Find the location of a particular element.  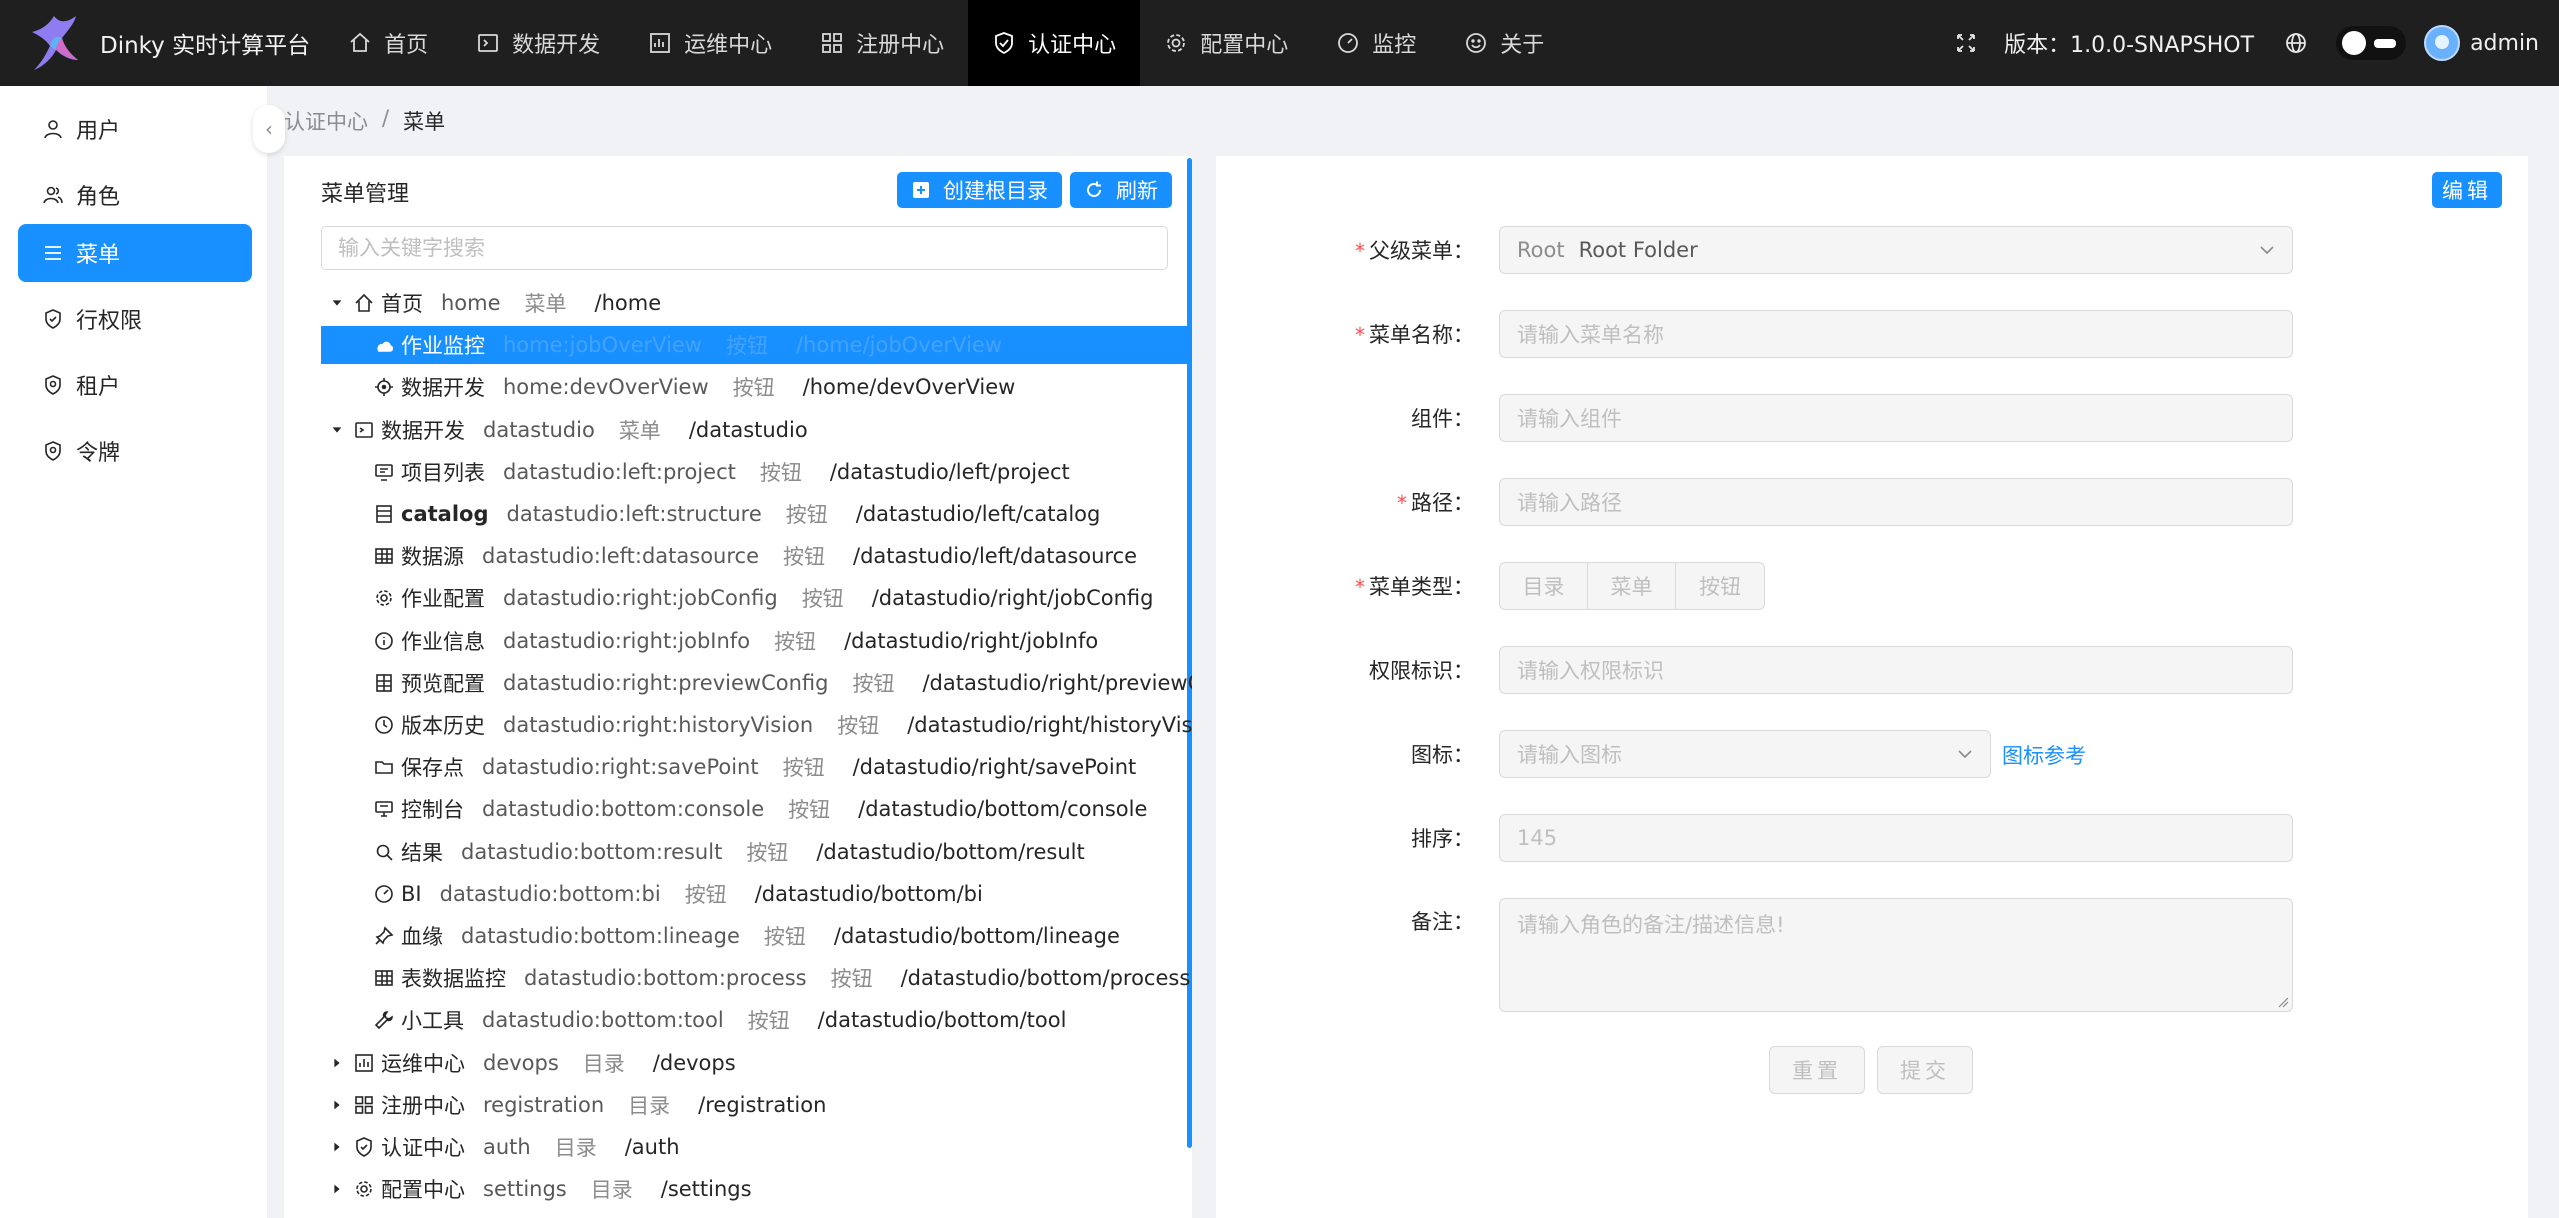

tree-node: 数据开发 datastudio 菜单/datastudio is located at coordinates (754, 430).